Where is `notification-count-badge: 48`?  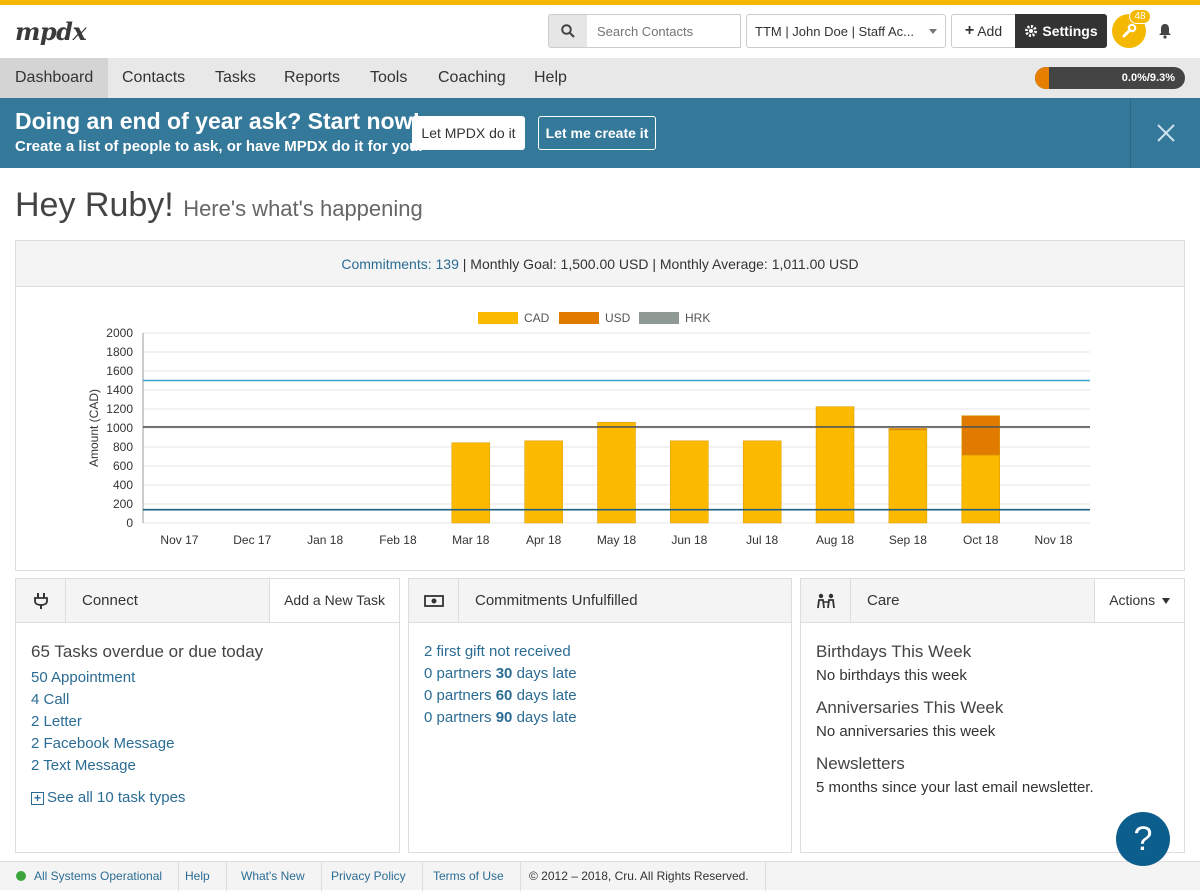 notification-count-badge: 48 is located at coordinates (1140, 16).